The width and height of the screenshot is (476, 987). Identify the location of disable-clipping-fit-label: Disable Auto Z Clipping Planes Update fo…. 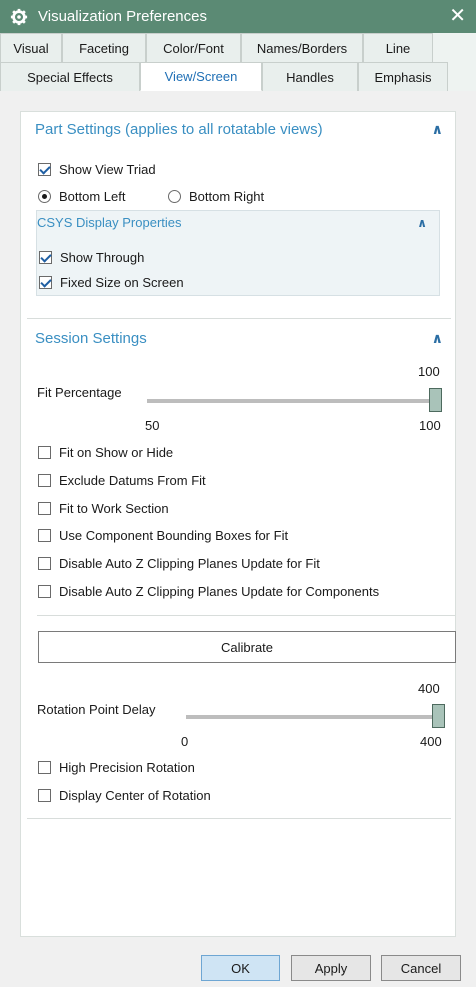
(189, 563).